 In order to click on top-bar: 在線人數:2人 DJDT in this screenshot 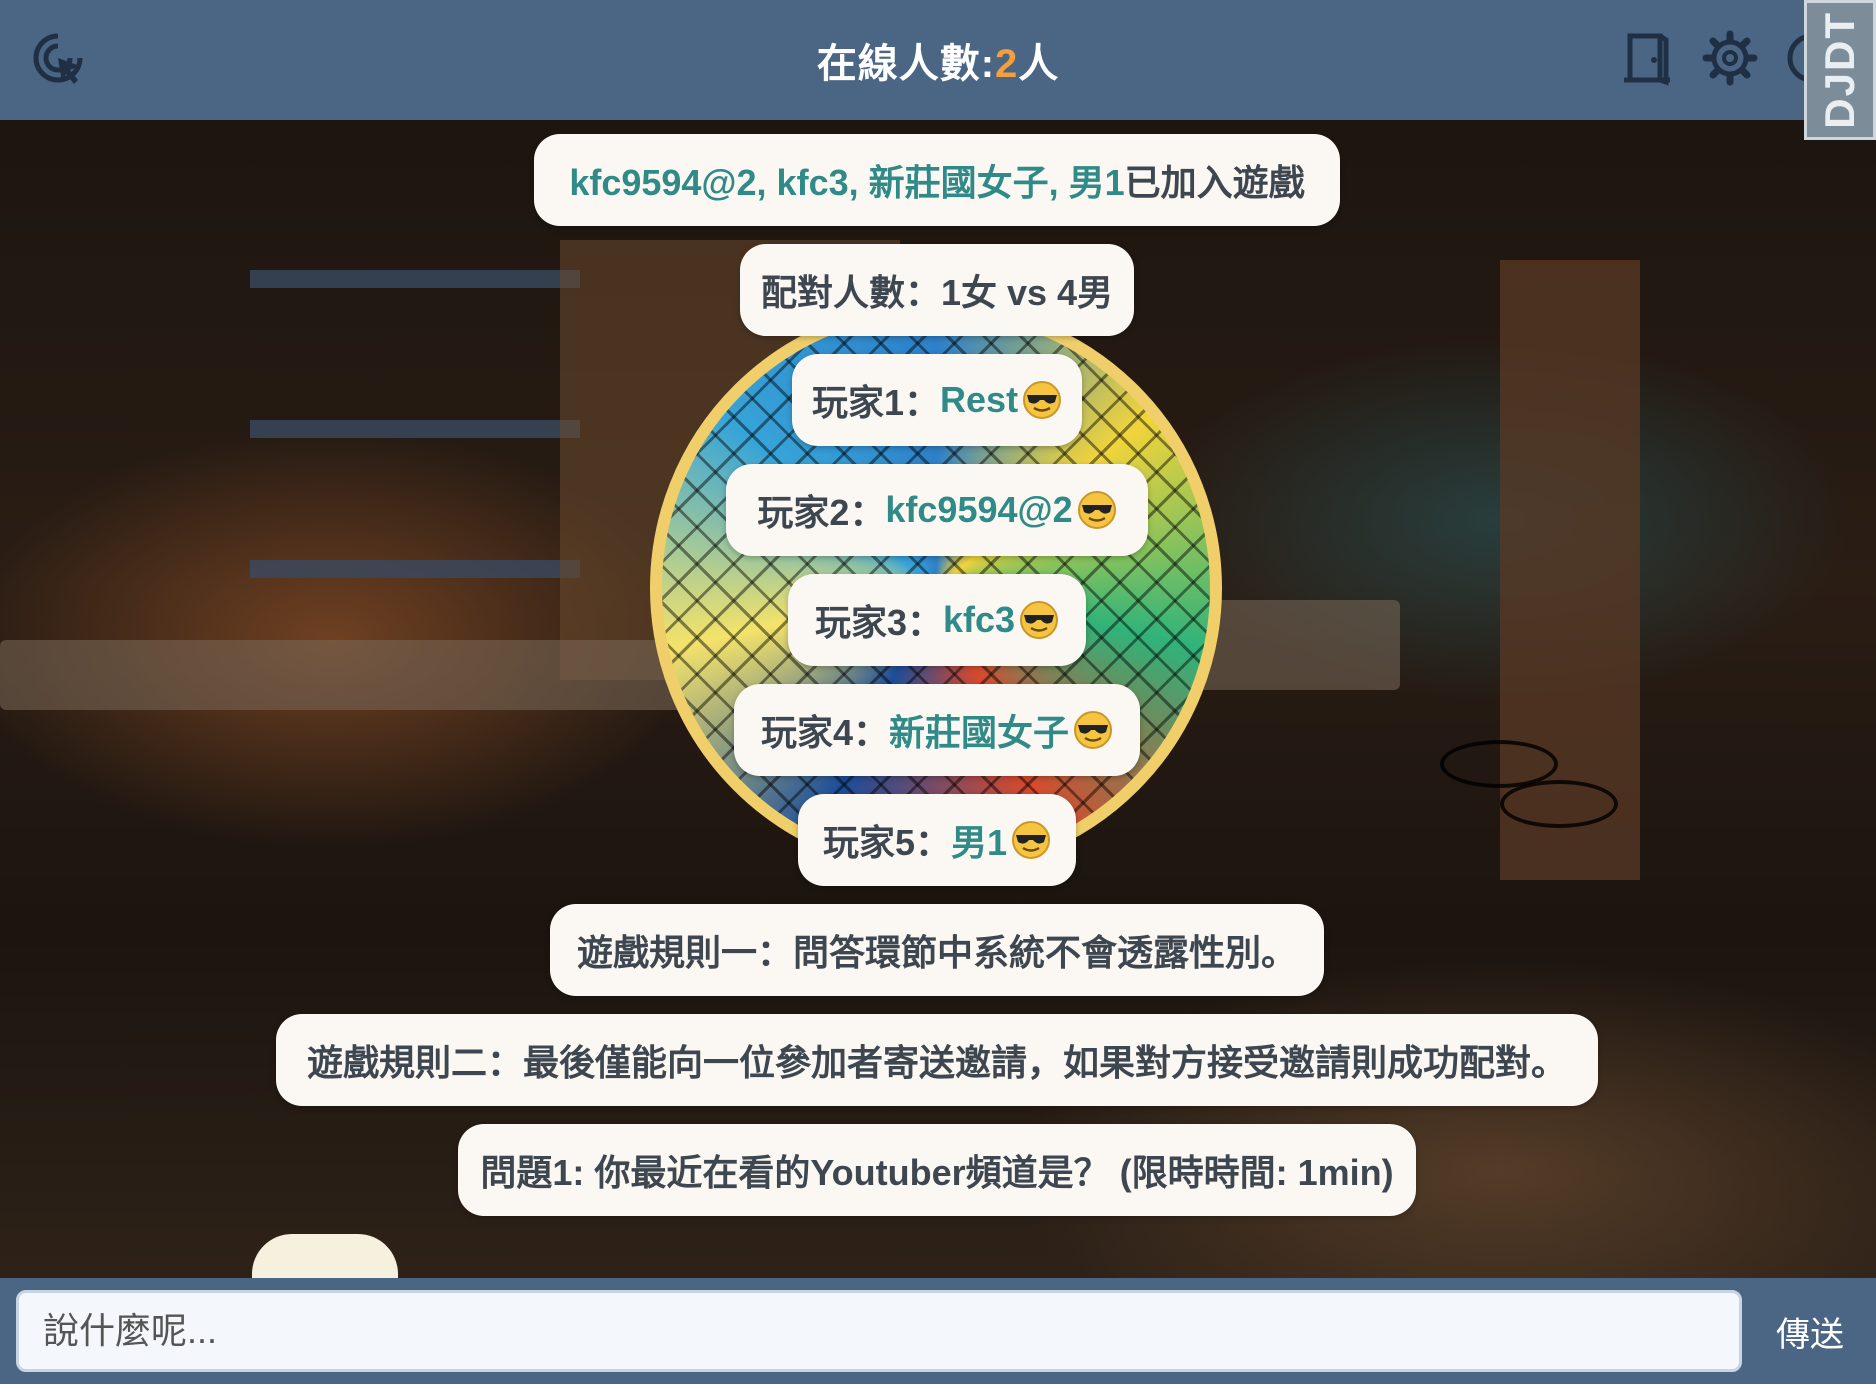, I will do `click(938, 70)`.